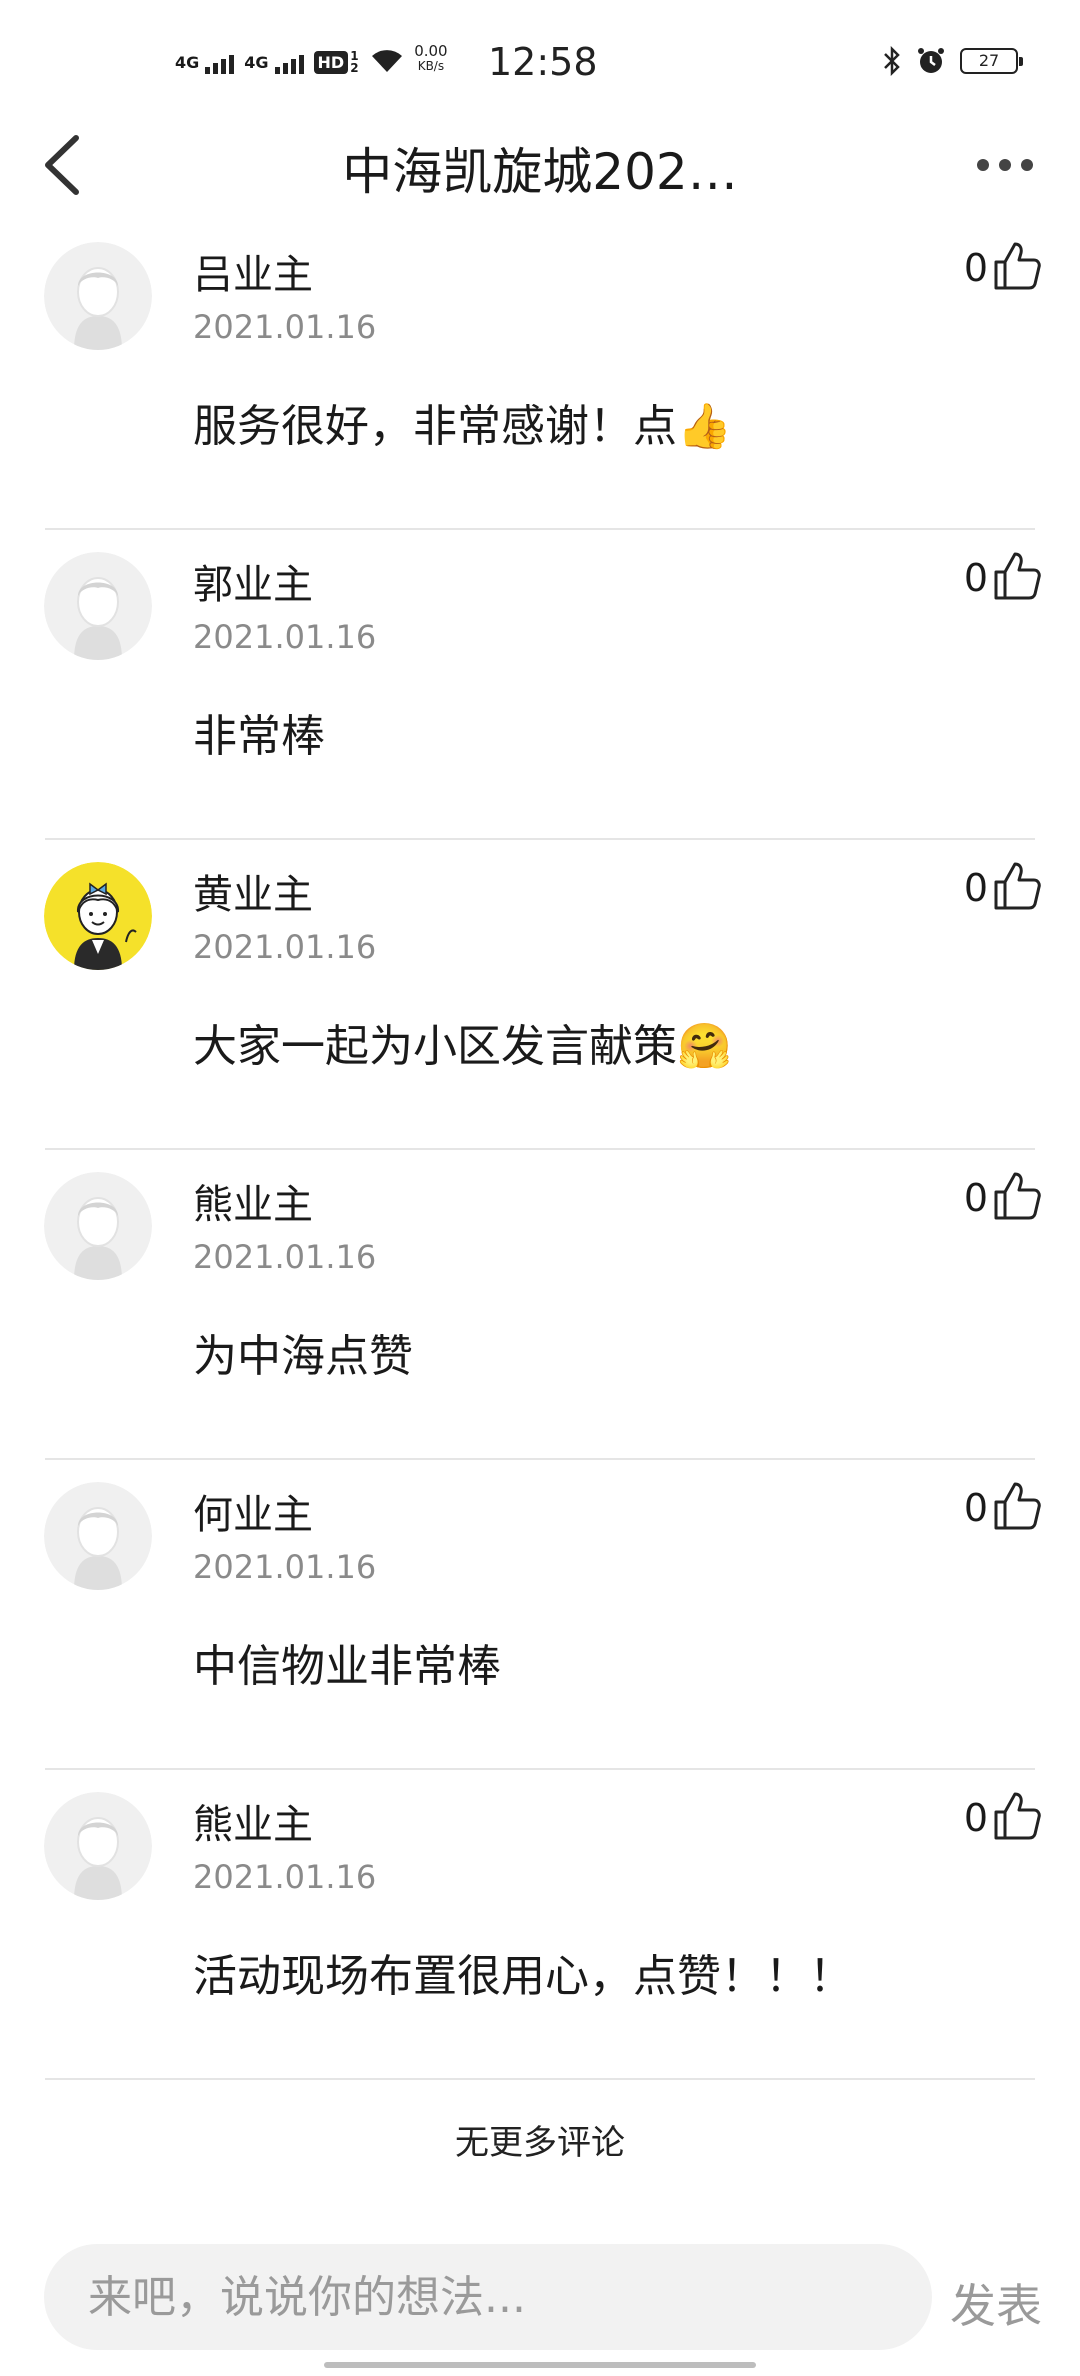 Image resolution: width=1080 pixels, height=2376 pixels. Describe the element at coordinates (523, 1976) in the screenshot. I see `comment-text: 活动现场布置很用心，点赞！！！` at that location.